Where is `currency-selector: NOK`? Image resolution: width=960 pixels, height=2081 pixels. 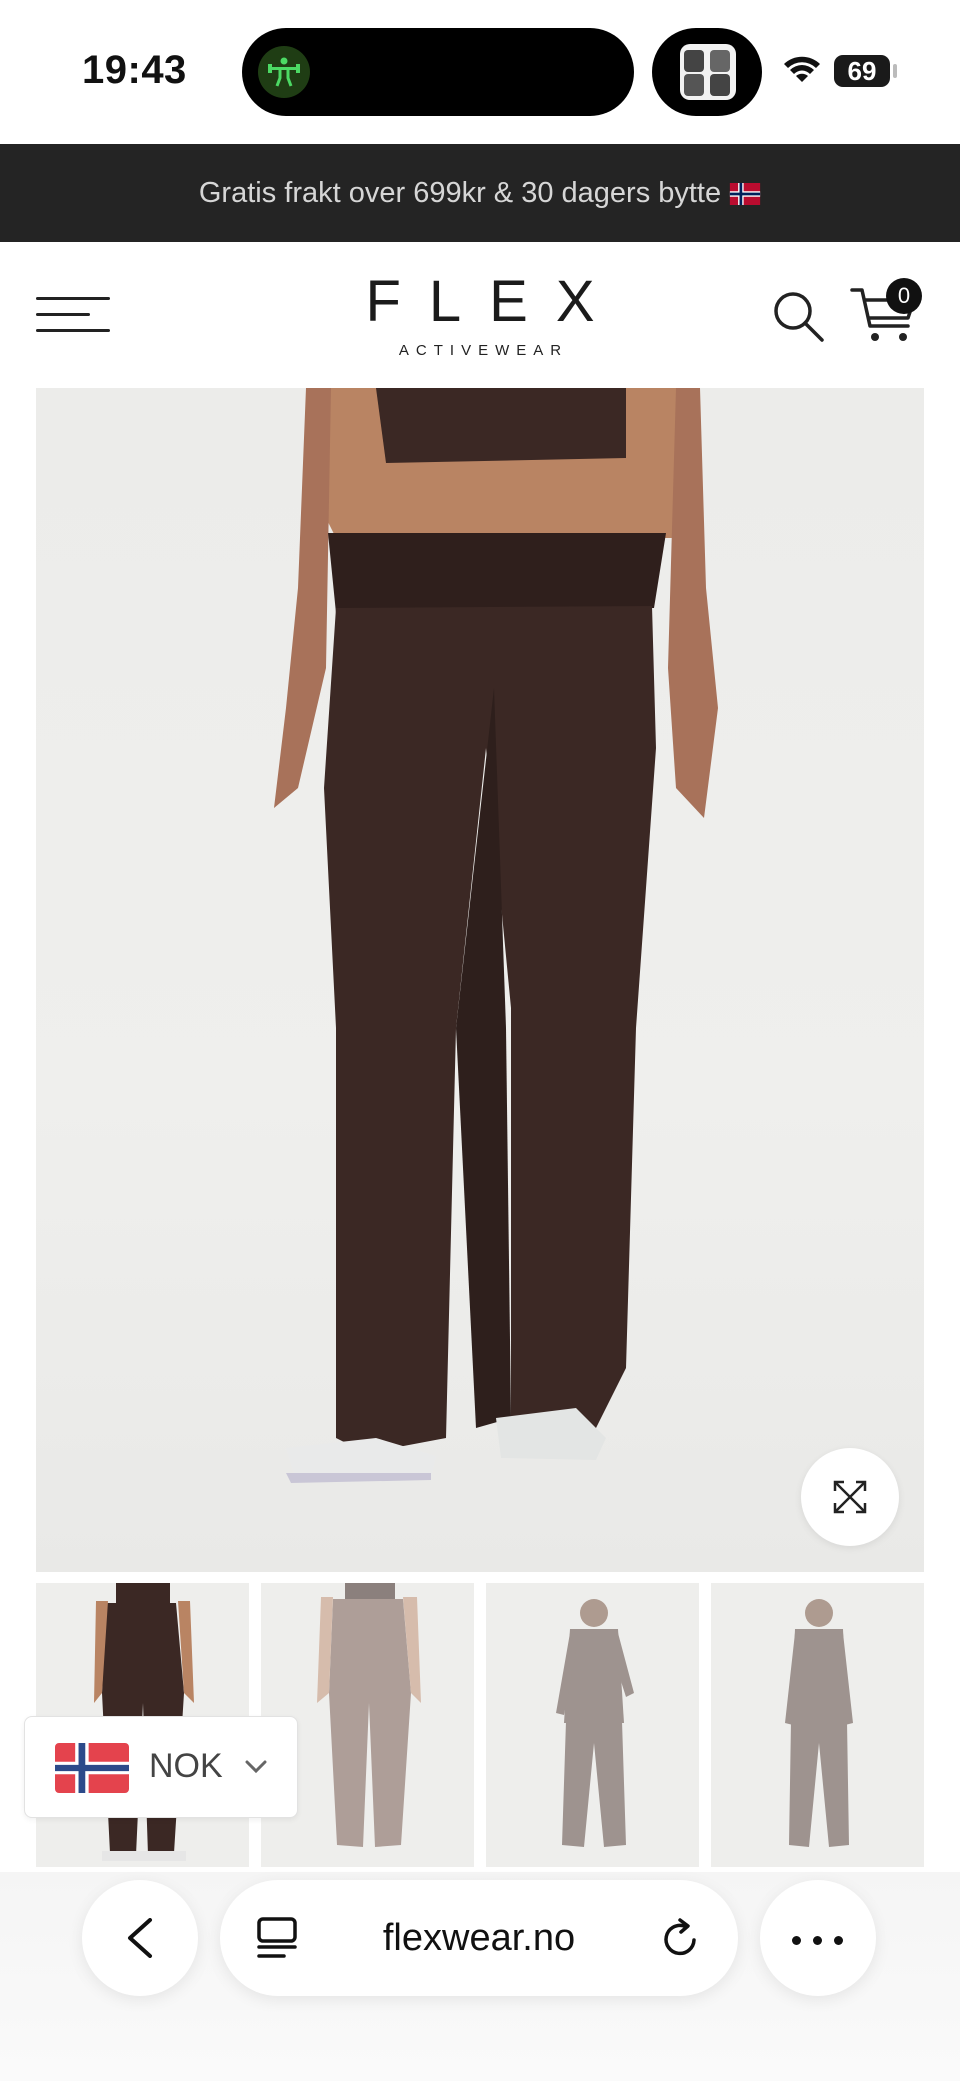 currency-selector: NOK is located at coordinates (161, 1767).